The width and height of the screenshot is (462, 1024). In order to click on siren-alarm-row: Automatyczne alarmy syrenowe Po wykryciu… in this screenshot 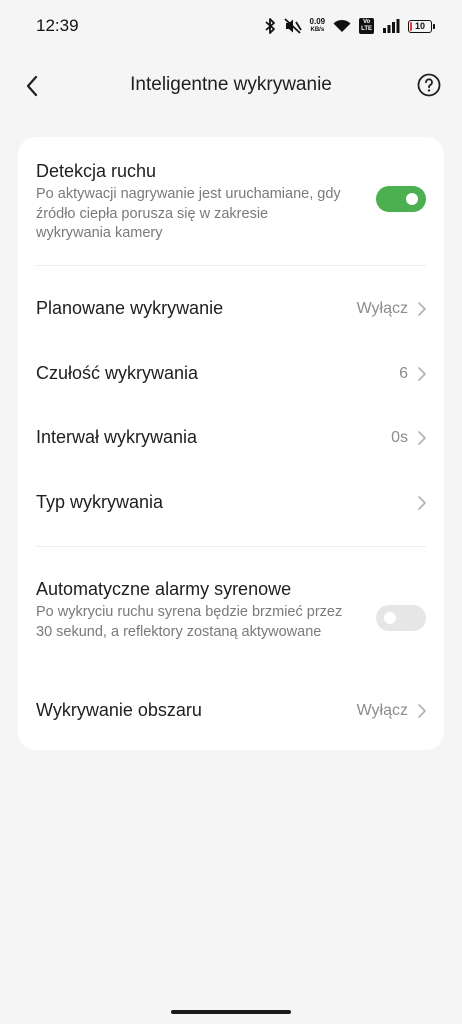, I will do `click(231, 616)`.